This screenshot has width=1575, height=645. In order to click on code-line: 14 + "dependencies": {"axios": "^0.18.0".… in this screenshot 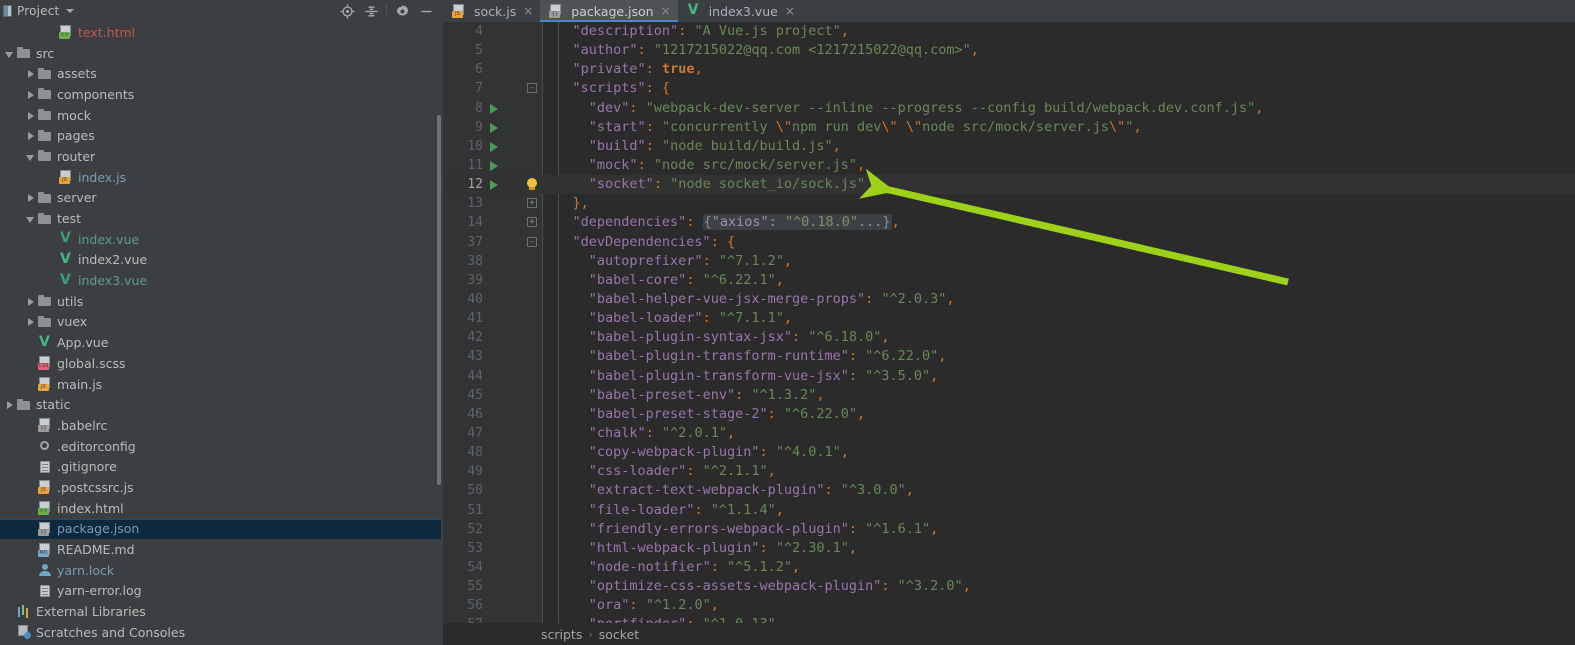, I will do `click(1009, 222)`.